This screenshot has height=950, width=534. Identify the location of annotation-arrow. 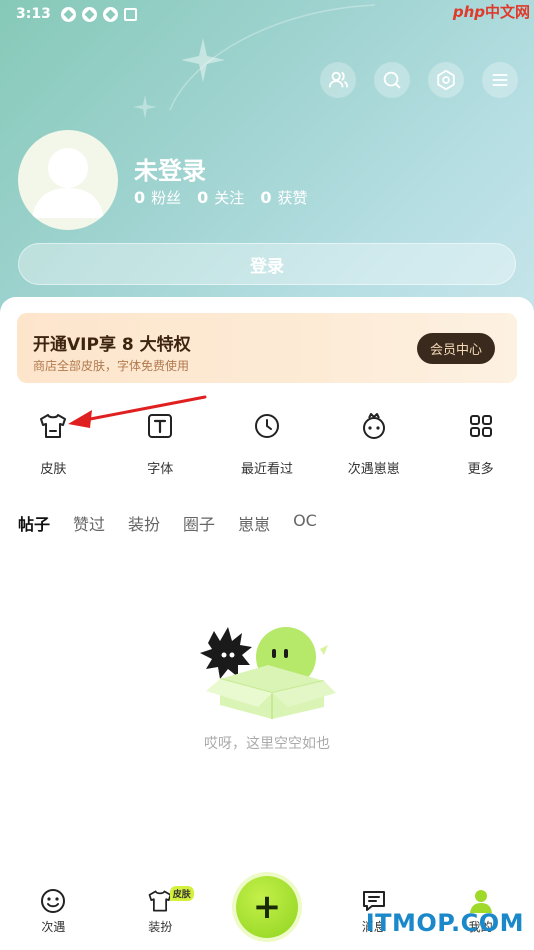
(137, 411).